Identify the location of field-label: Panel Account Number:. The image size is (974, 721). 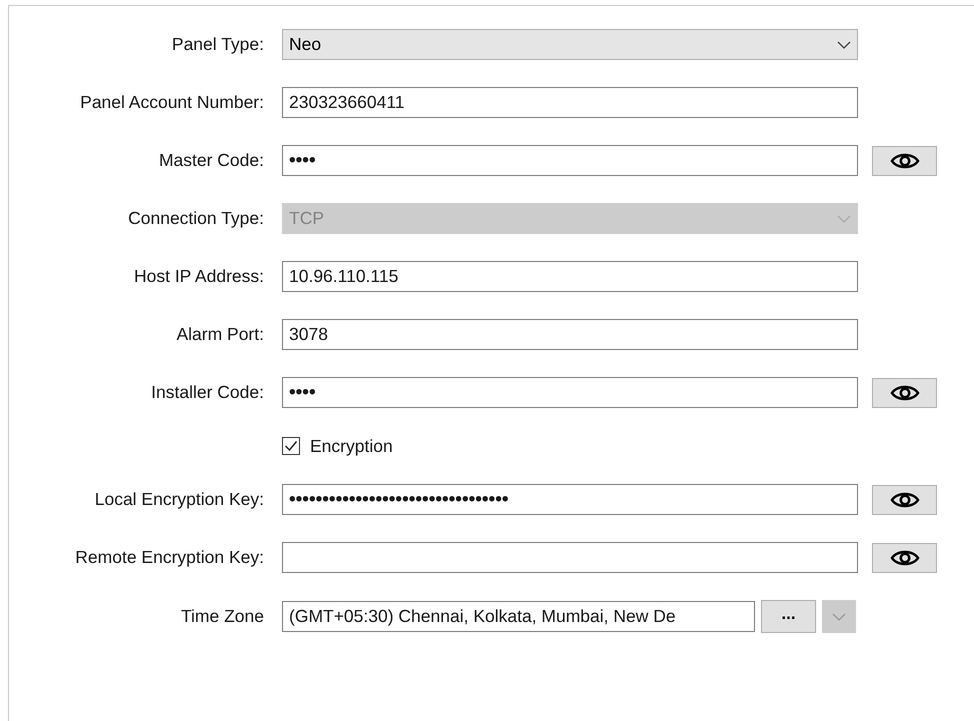
(172, 102).